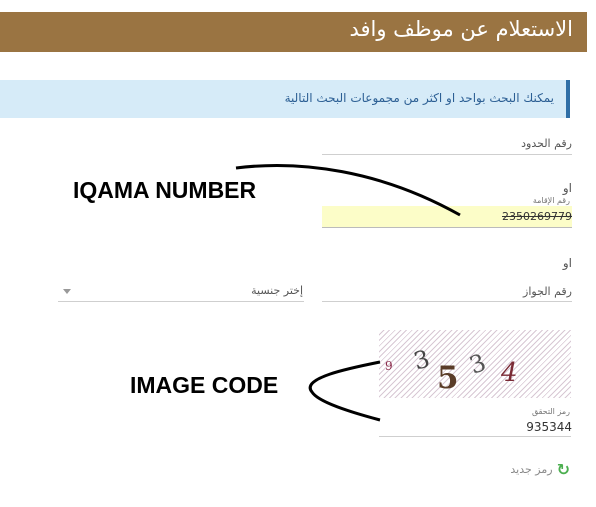 This screenshot has width=596, height=507. Describe the element at coordinates (567, 263) in the screenshot. I see `or-separator-2: او` at that location.